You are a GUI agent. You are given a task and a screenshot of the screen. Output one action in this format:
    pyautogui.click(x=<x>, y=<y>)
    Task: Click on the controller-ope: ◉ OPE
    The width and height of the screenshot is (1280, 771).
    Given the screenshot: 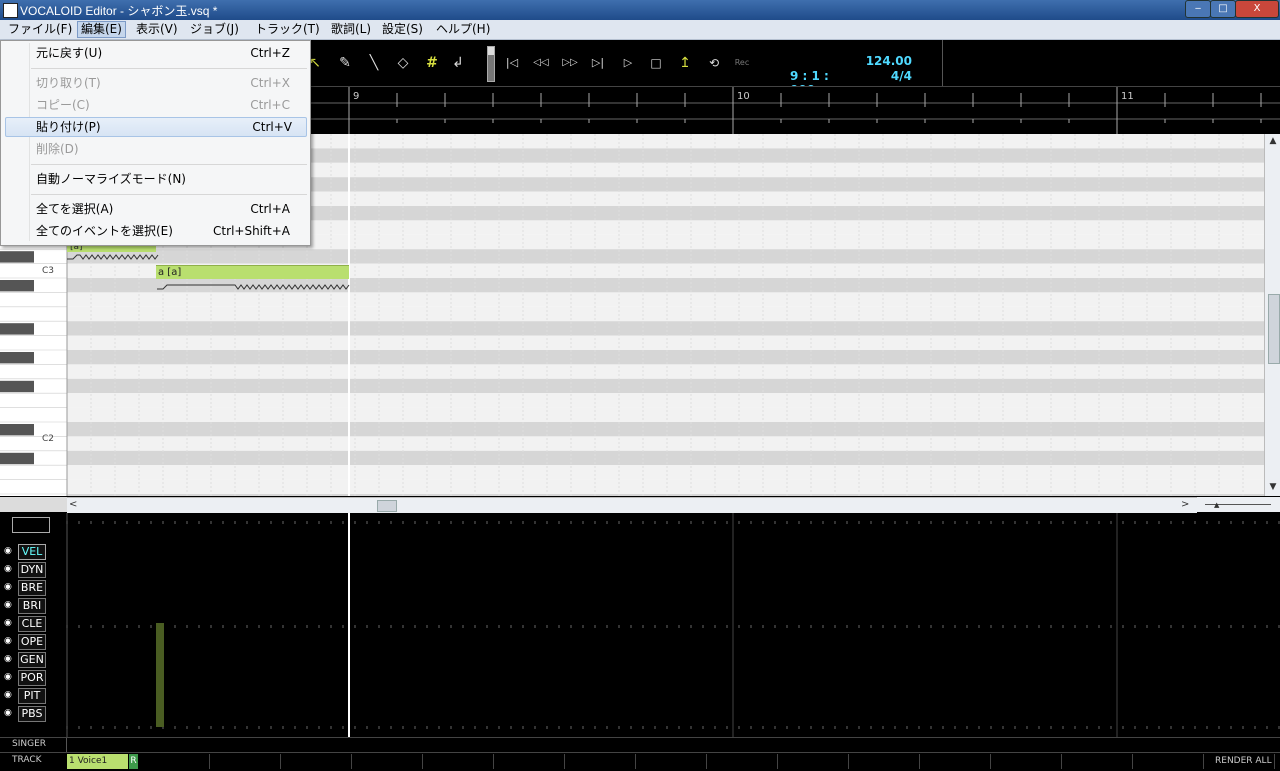 What is the action you would take?
    pyautogui.click(x=34, y=642)
    